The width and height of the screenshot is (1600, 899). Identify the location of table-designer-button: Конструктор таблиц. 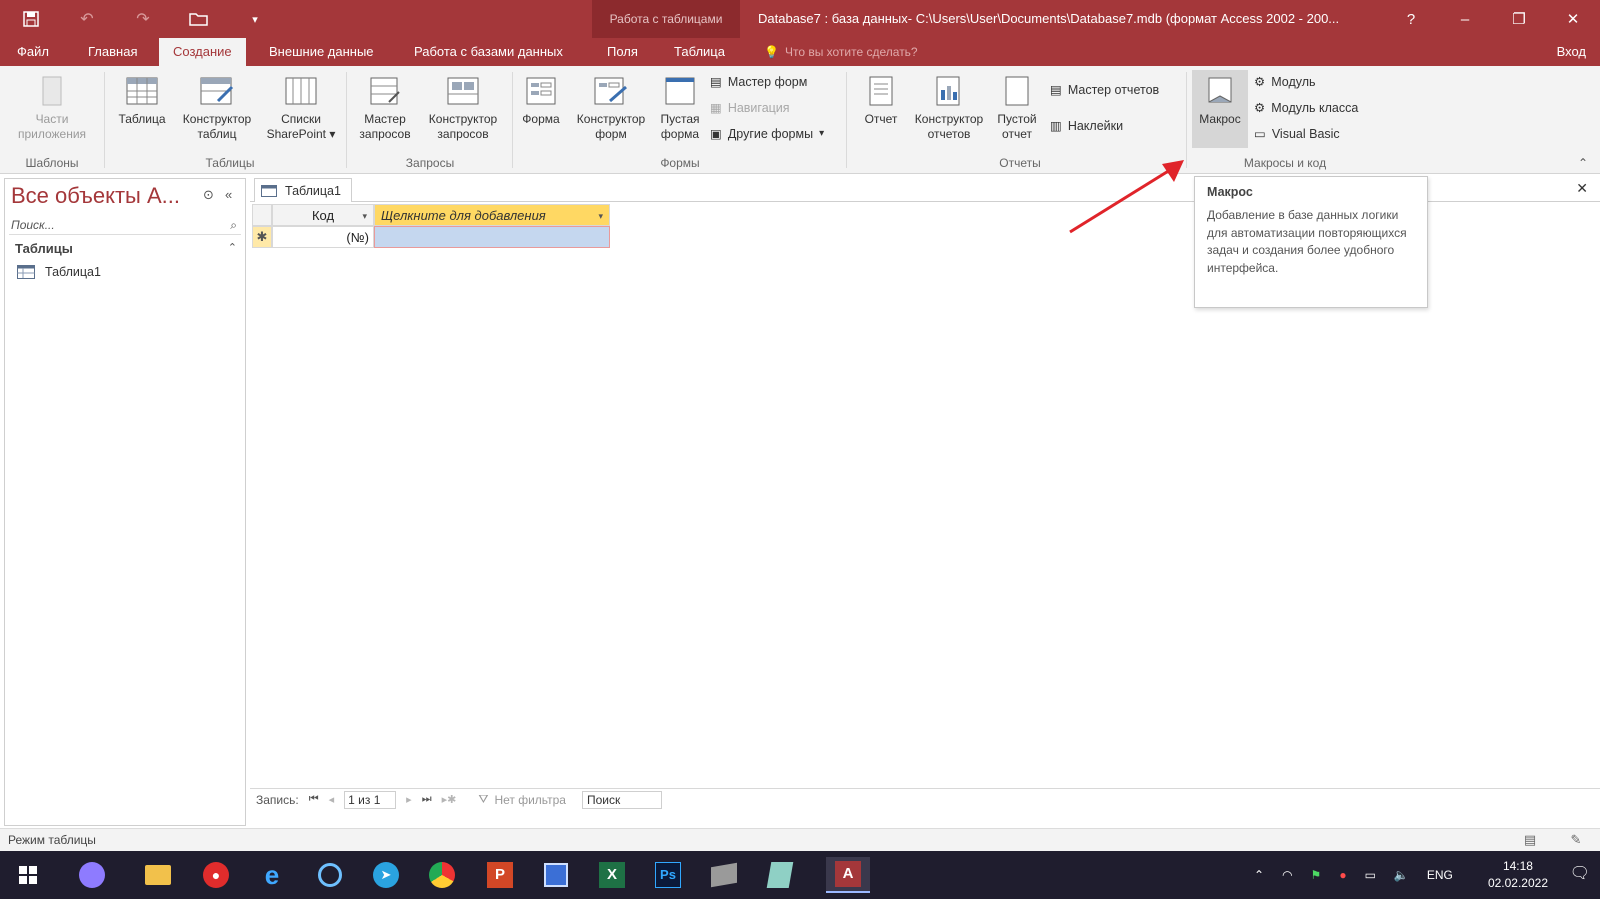
(217, 108).